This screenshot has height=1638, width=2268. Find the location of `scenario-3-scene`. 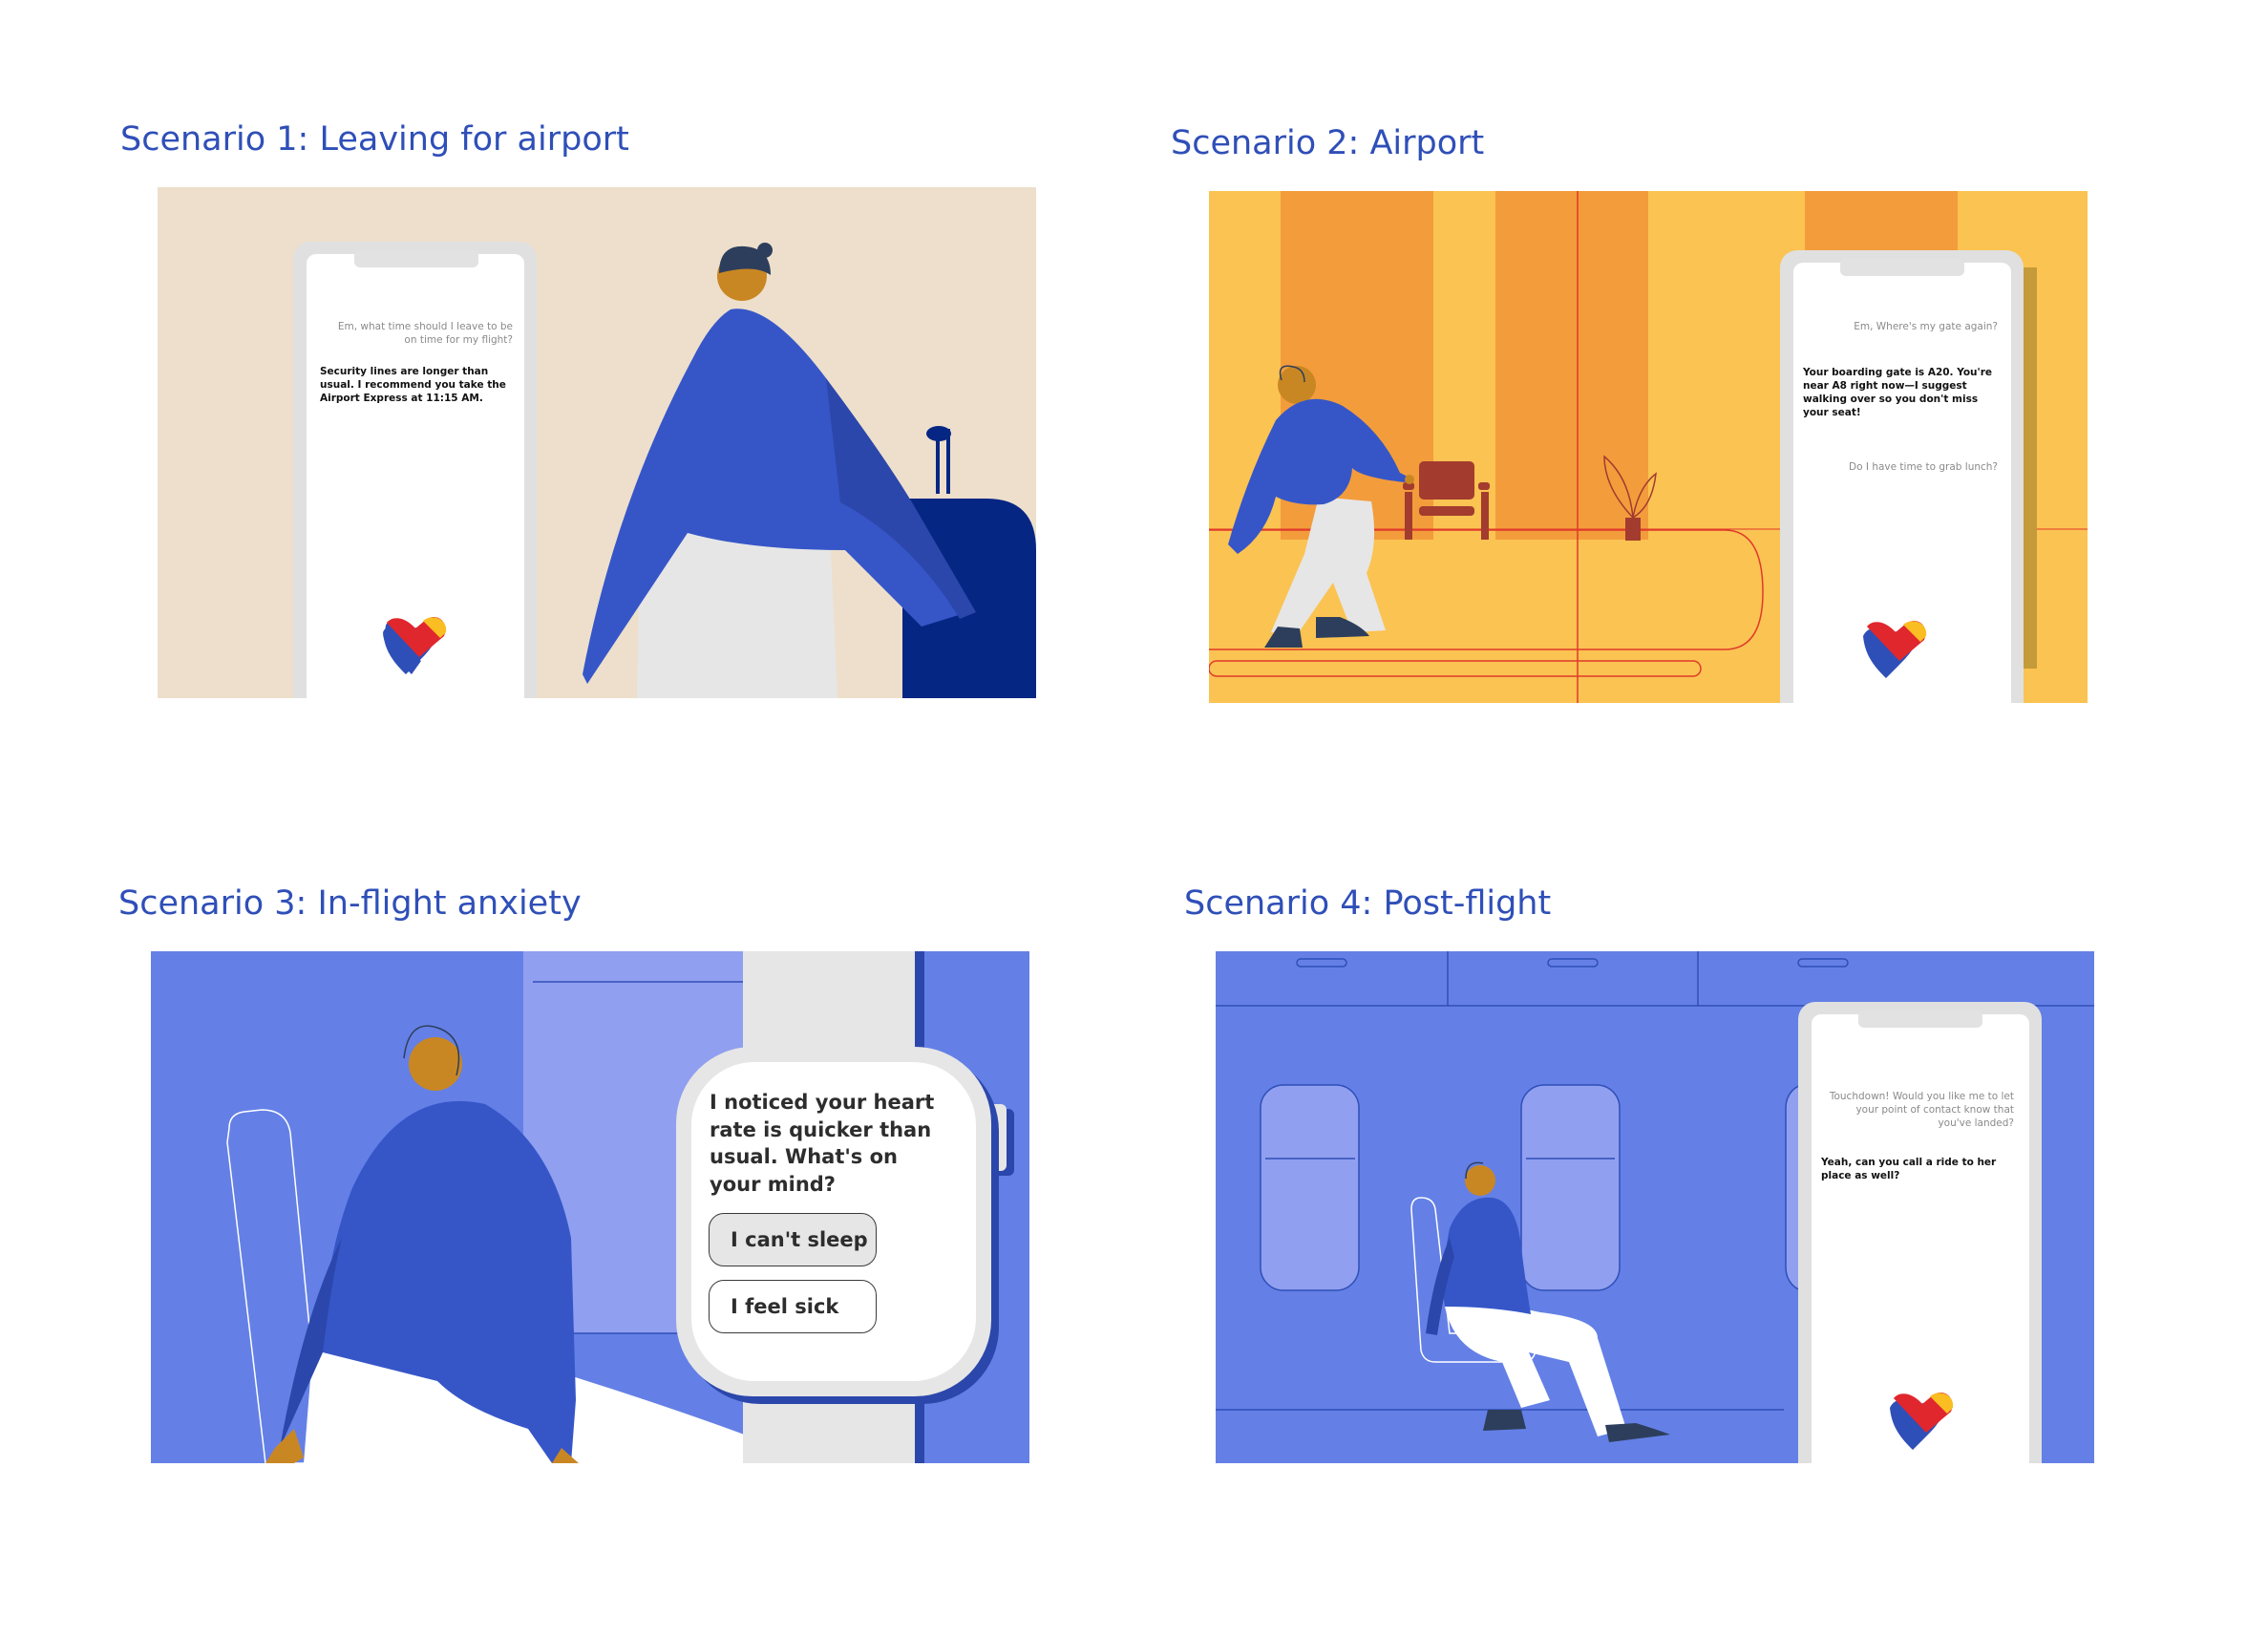

scenario-3-scene is located at coordinates (590, 1207).